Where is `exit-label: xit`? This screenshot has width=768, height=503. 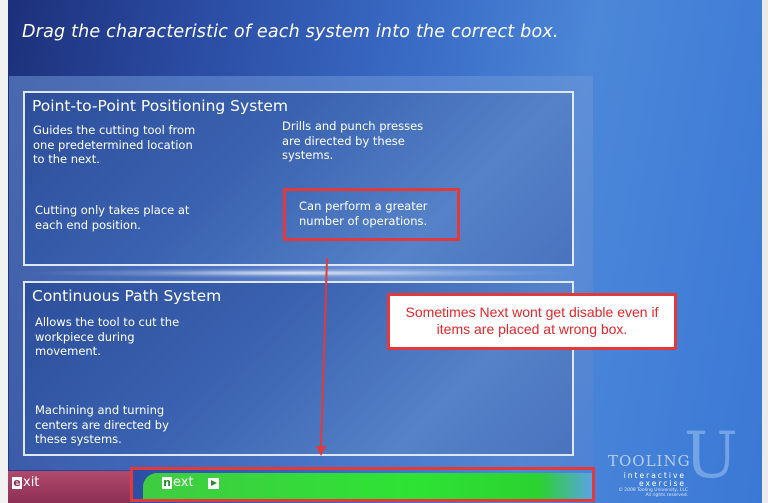 exit-label: xit is located at coordinates (31, 482).